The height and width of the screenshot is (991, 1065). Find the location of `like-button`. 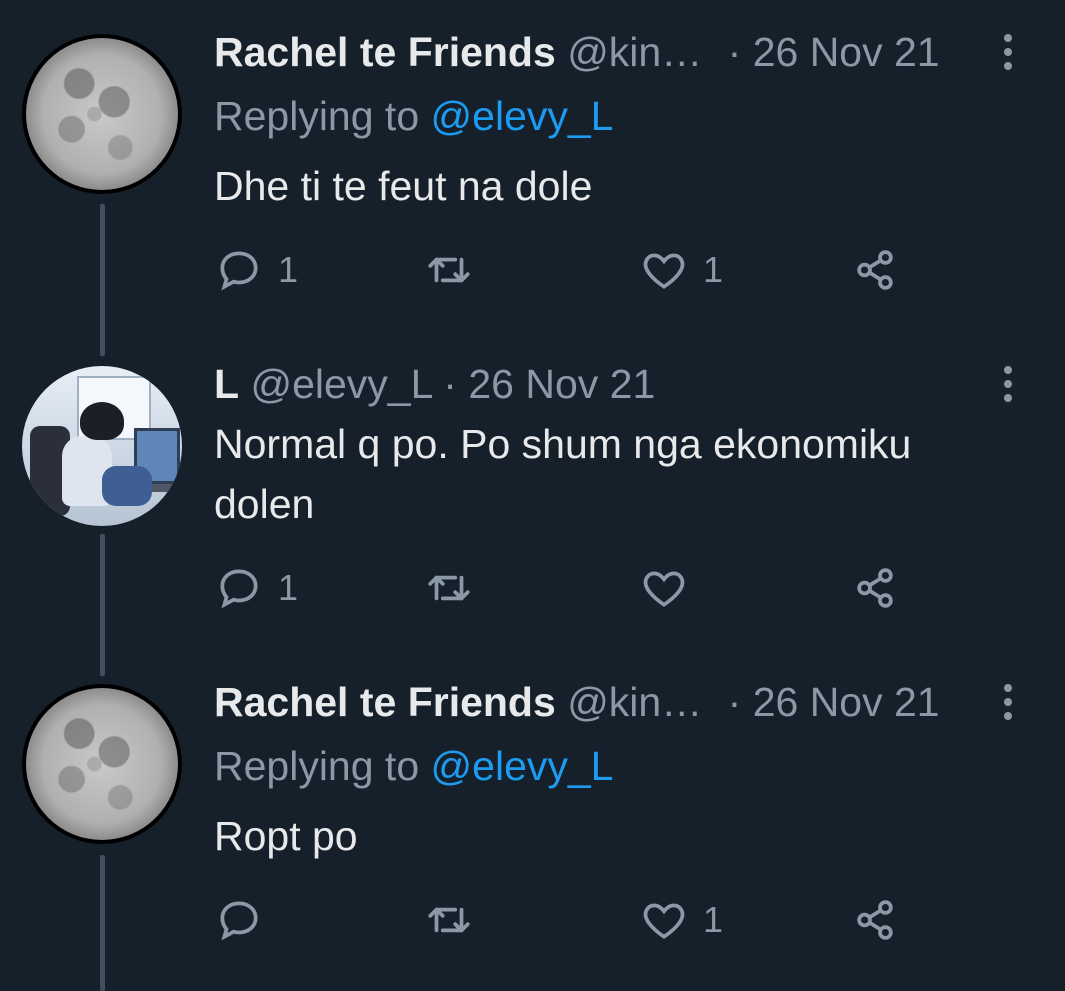

like-button is located at coordinates (671, 588).